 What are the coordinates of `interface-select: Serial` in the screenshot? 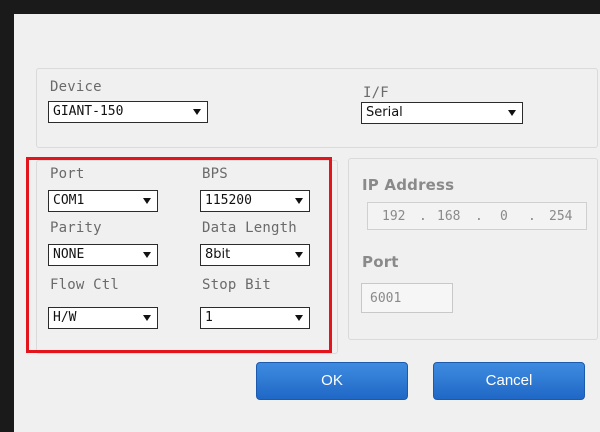 It's located at (442, 113).